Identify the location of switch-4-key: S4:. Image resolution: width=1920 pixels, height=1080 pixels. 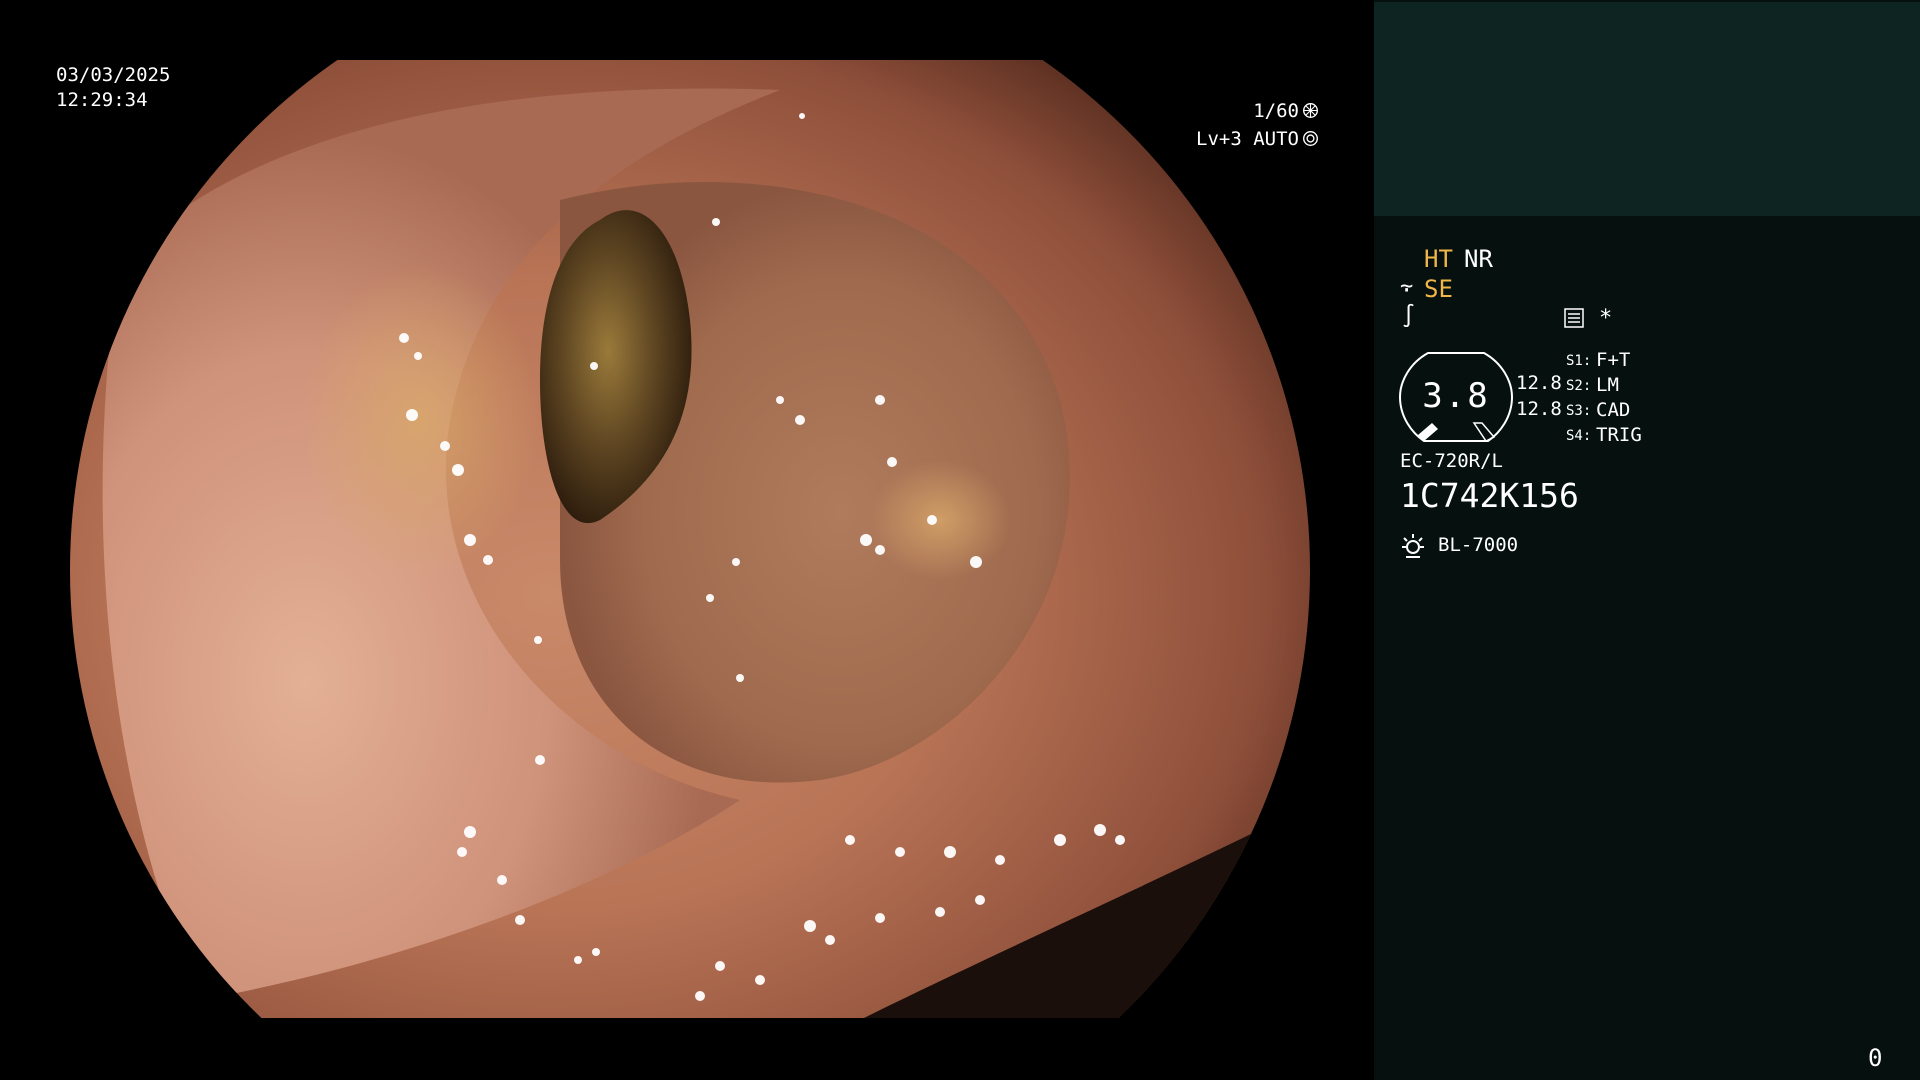
(1579, 436).